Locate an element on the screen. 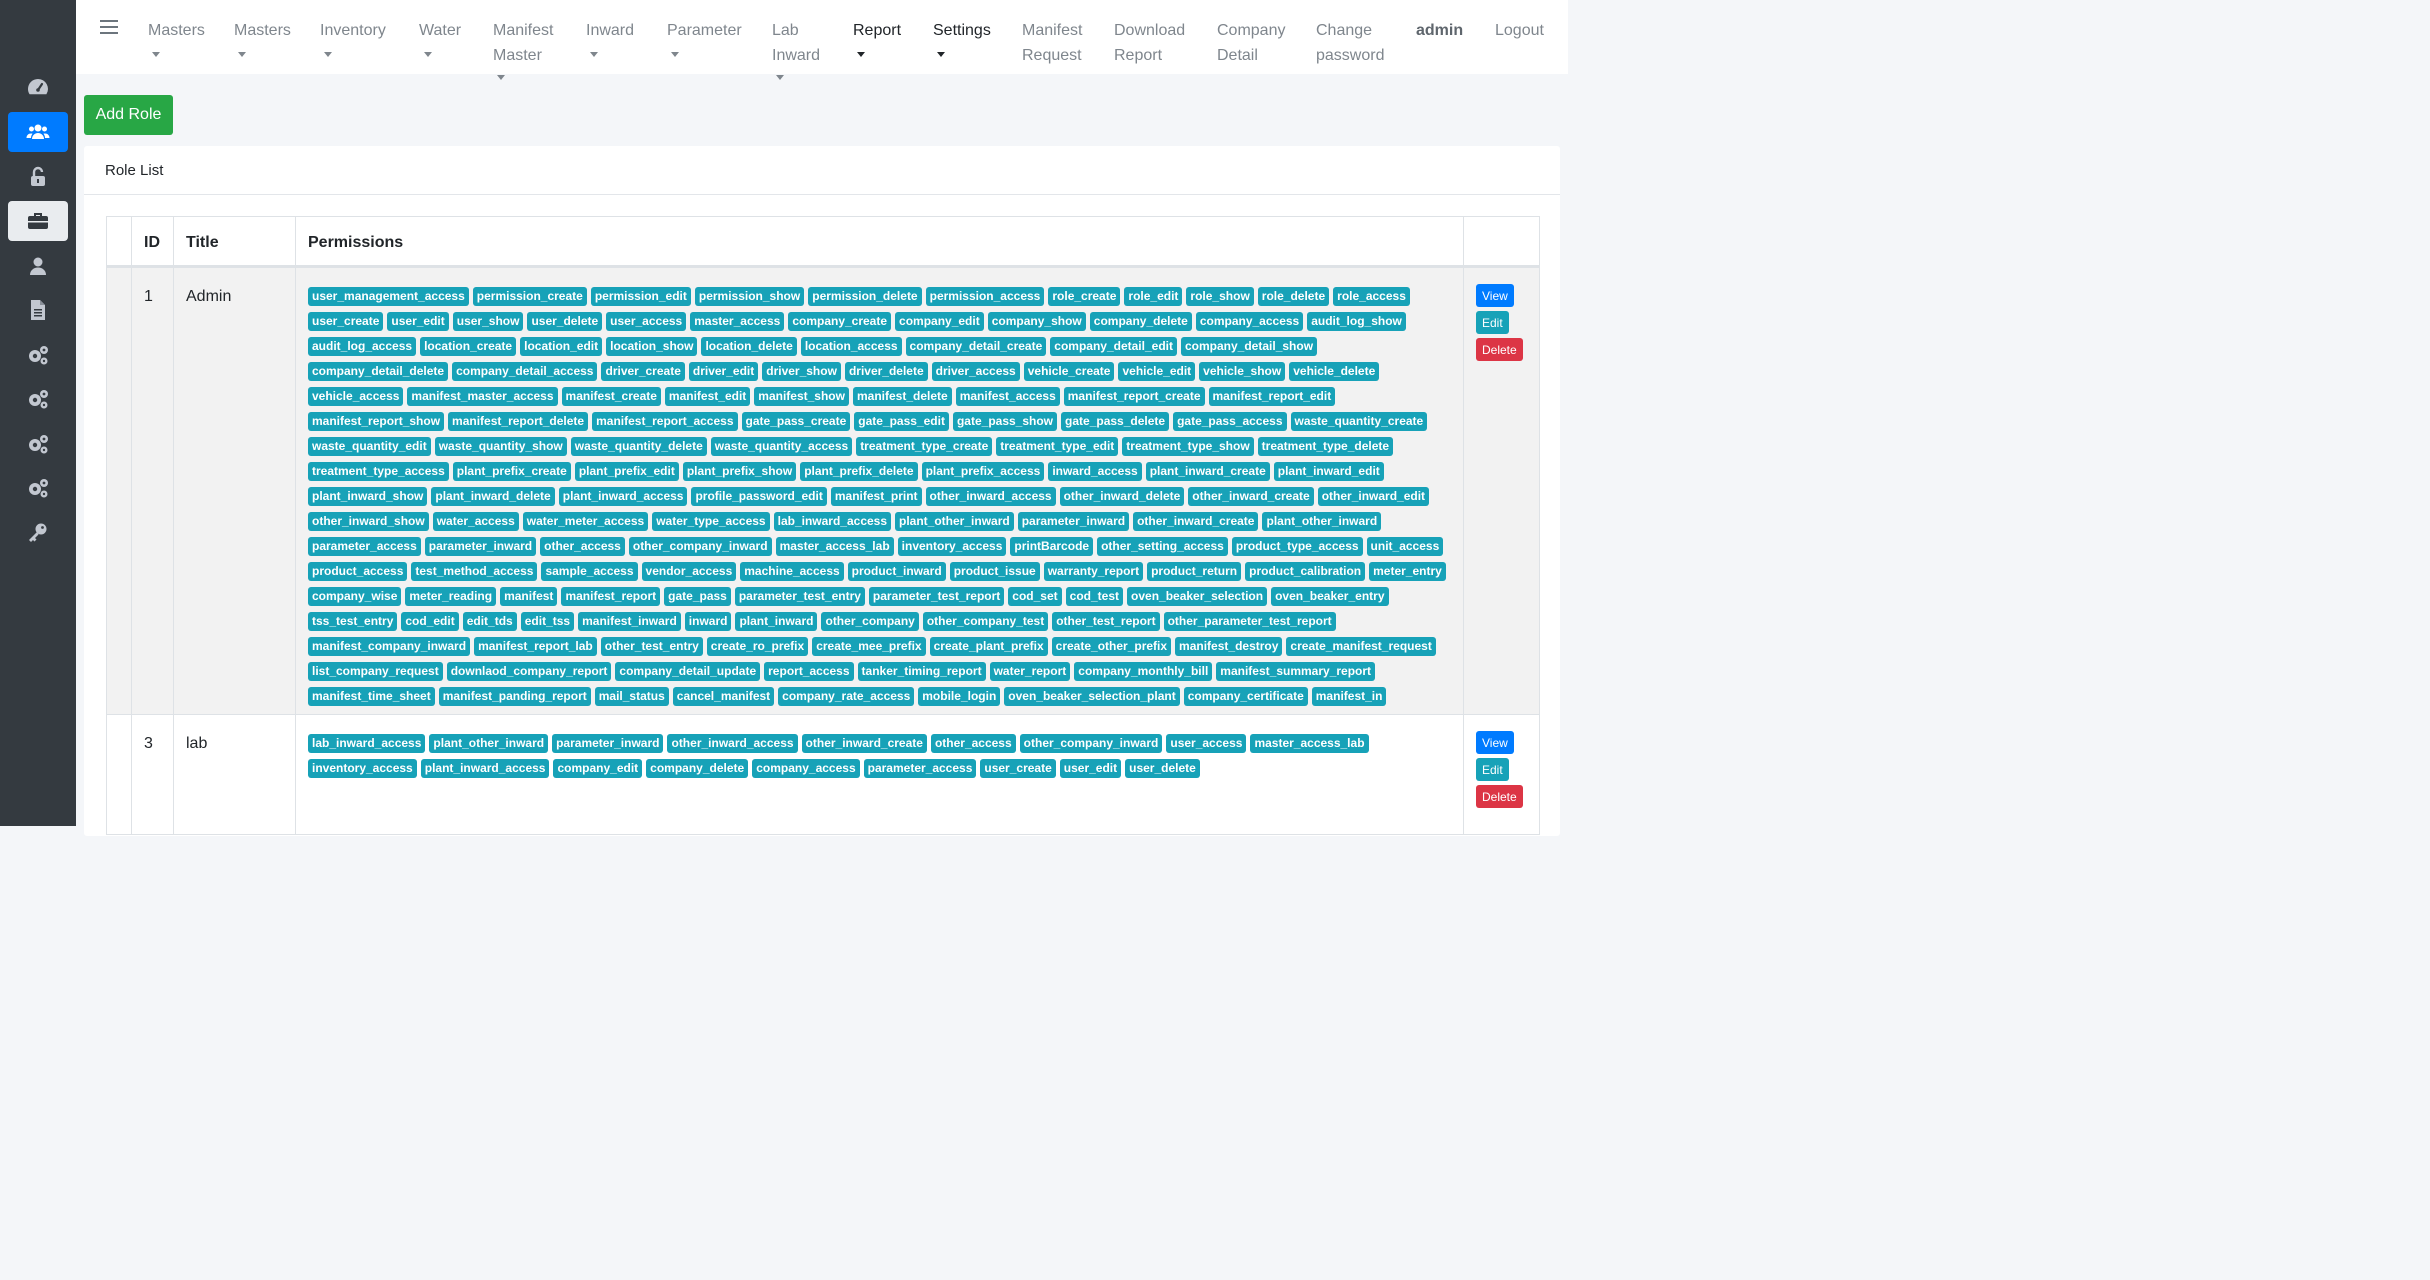 The image size is (2430, 1280). permission-badge: other_test_report is located at coordinates (1106, 621).